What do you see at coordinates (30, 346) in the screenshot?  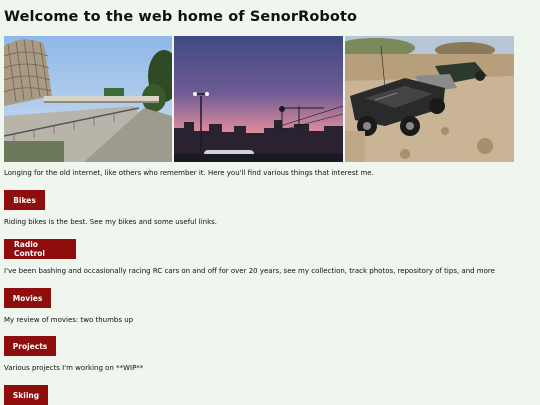 I see `projects-button: Projects` at bounding box center [30, 346].